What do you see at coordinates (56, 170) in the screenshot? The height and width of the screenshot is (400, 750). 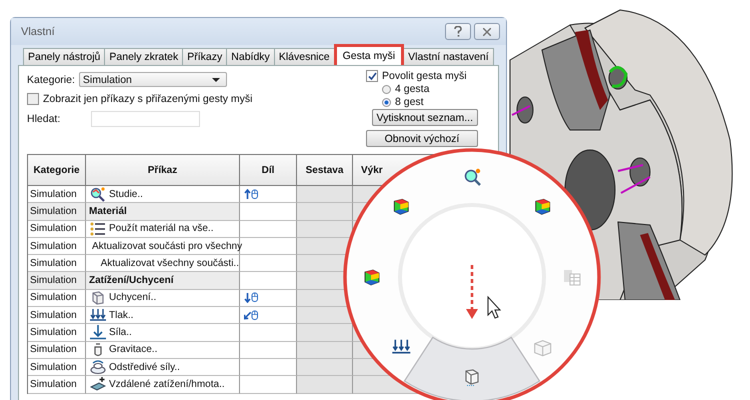 I see `column-header: Kategorie` at bounding box center [56, 170].